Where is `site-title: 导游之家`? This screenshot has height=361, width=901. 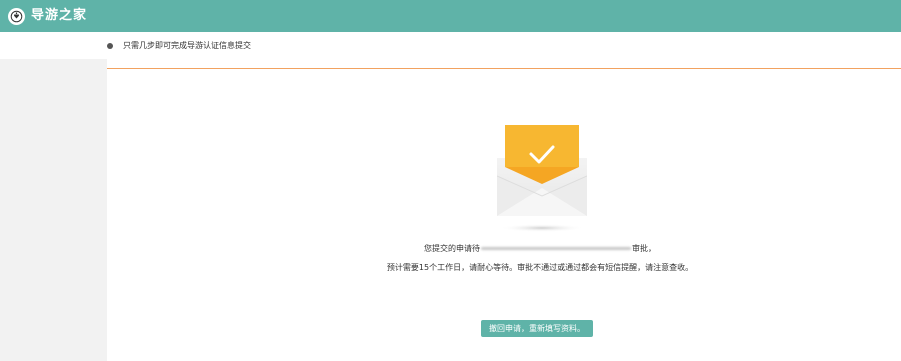 site-title: 导游之家 is located at coordinates (59, 16).